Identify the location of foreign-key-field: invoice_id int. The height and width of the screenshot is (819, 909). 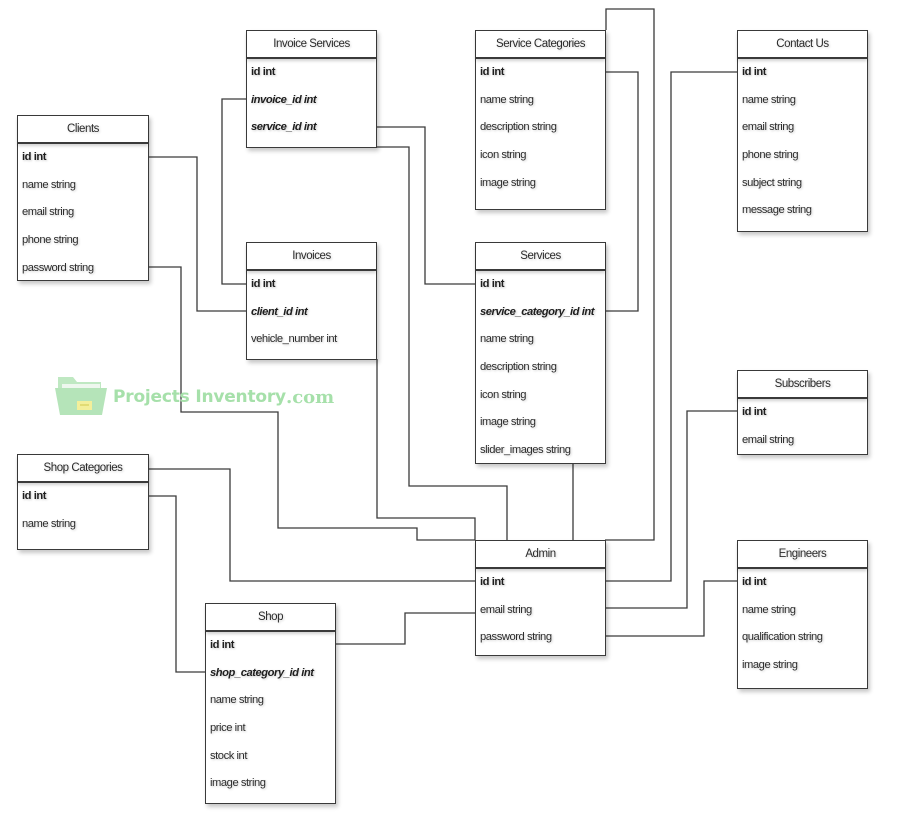
(284, 99).